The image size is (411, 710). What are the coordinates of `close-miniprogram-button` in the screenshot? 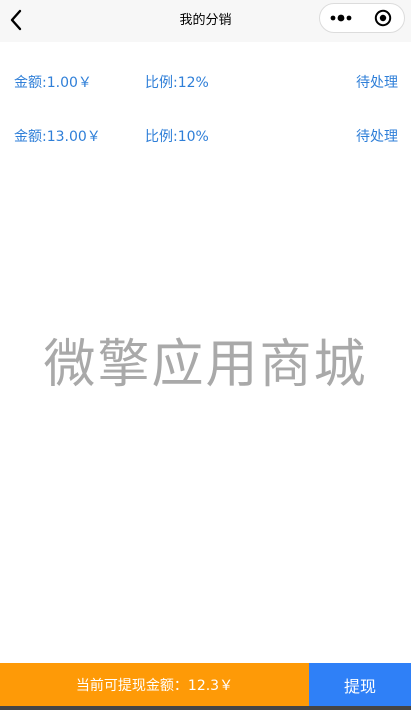 It's located at (383, 18).